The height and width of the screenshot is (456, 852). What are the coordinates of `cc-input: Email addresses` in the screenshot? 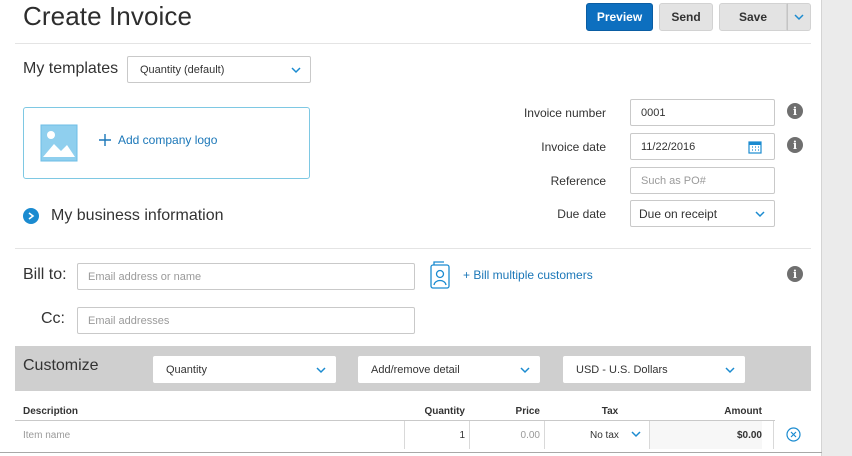 It's located at (246, 320).